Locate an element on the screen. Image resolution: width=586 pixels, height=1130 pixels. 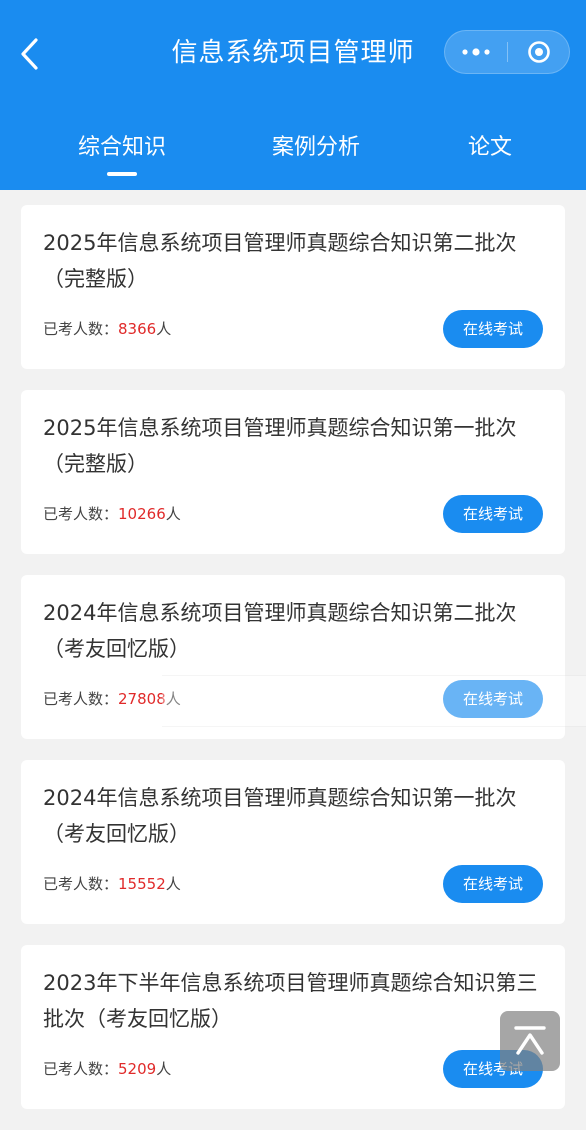
more-dots-icon is located at coordinates (476, 52).